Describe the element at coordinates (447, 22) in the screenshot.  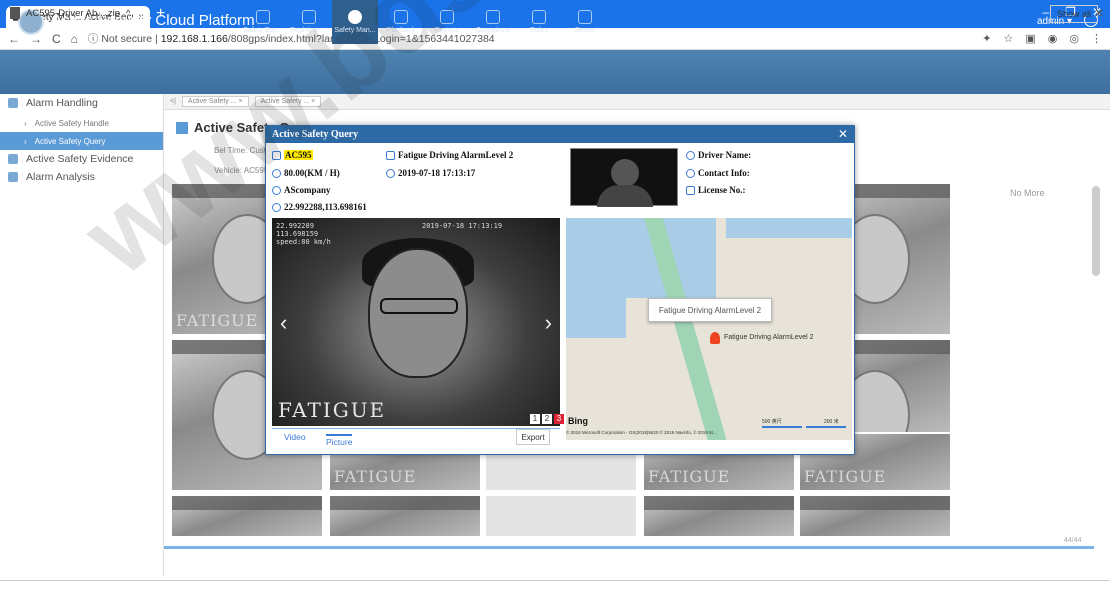
I see `nav-reports: Reports` at that location.